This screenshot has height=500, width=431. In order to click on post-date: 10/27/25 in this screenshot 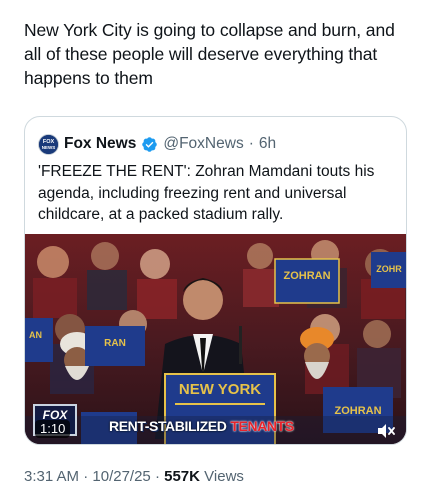, I will do `click(121, 476)`.